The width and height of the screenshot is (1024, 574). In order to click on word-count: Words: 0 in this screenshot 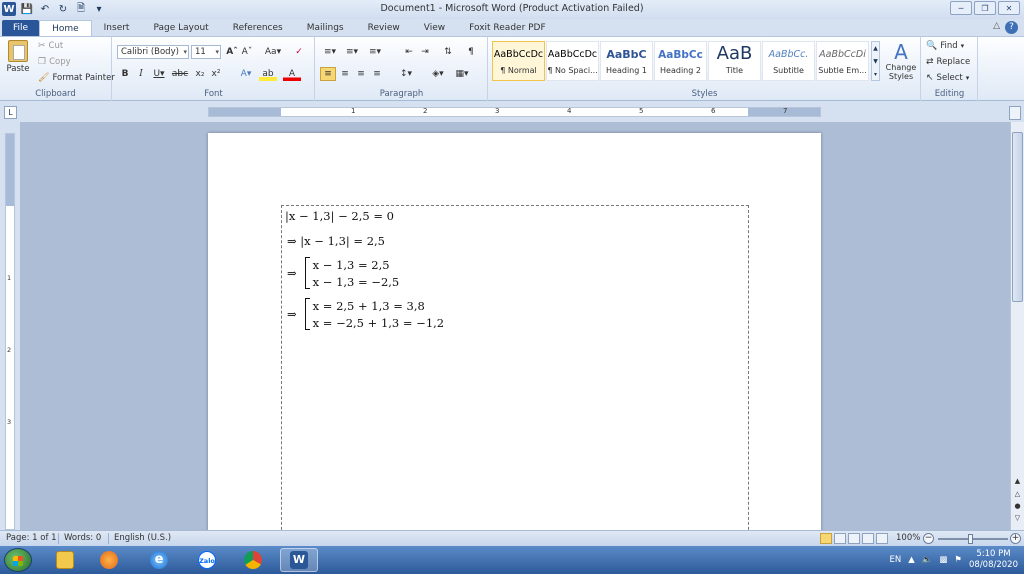, I will do `click(82, 538)`.